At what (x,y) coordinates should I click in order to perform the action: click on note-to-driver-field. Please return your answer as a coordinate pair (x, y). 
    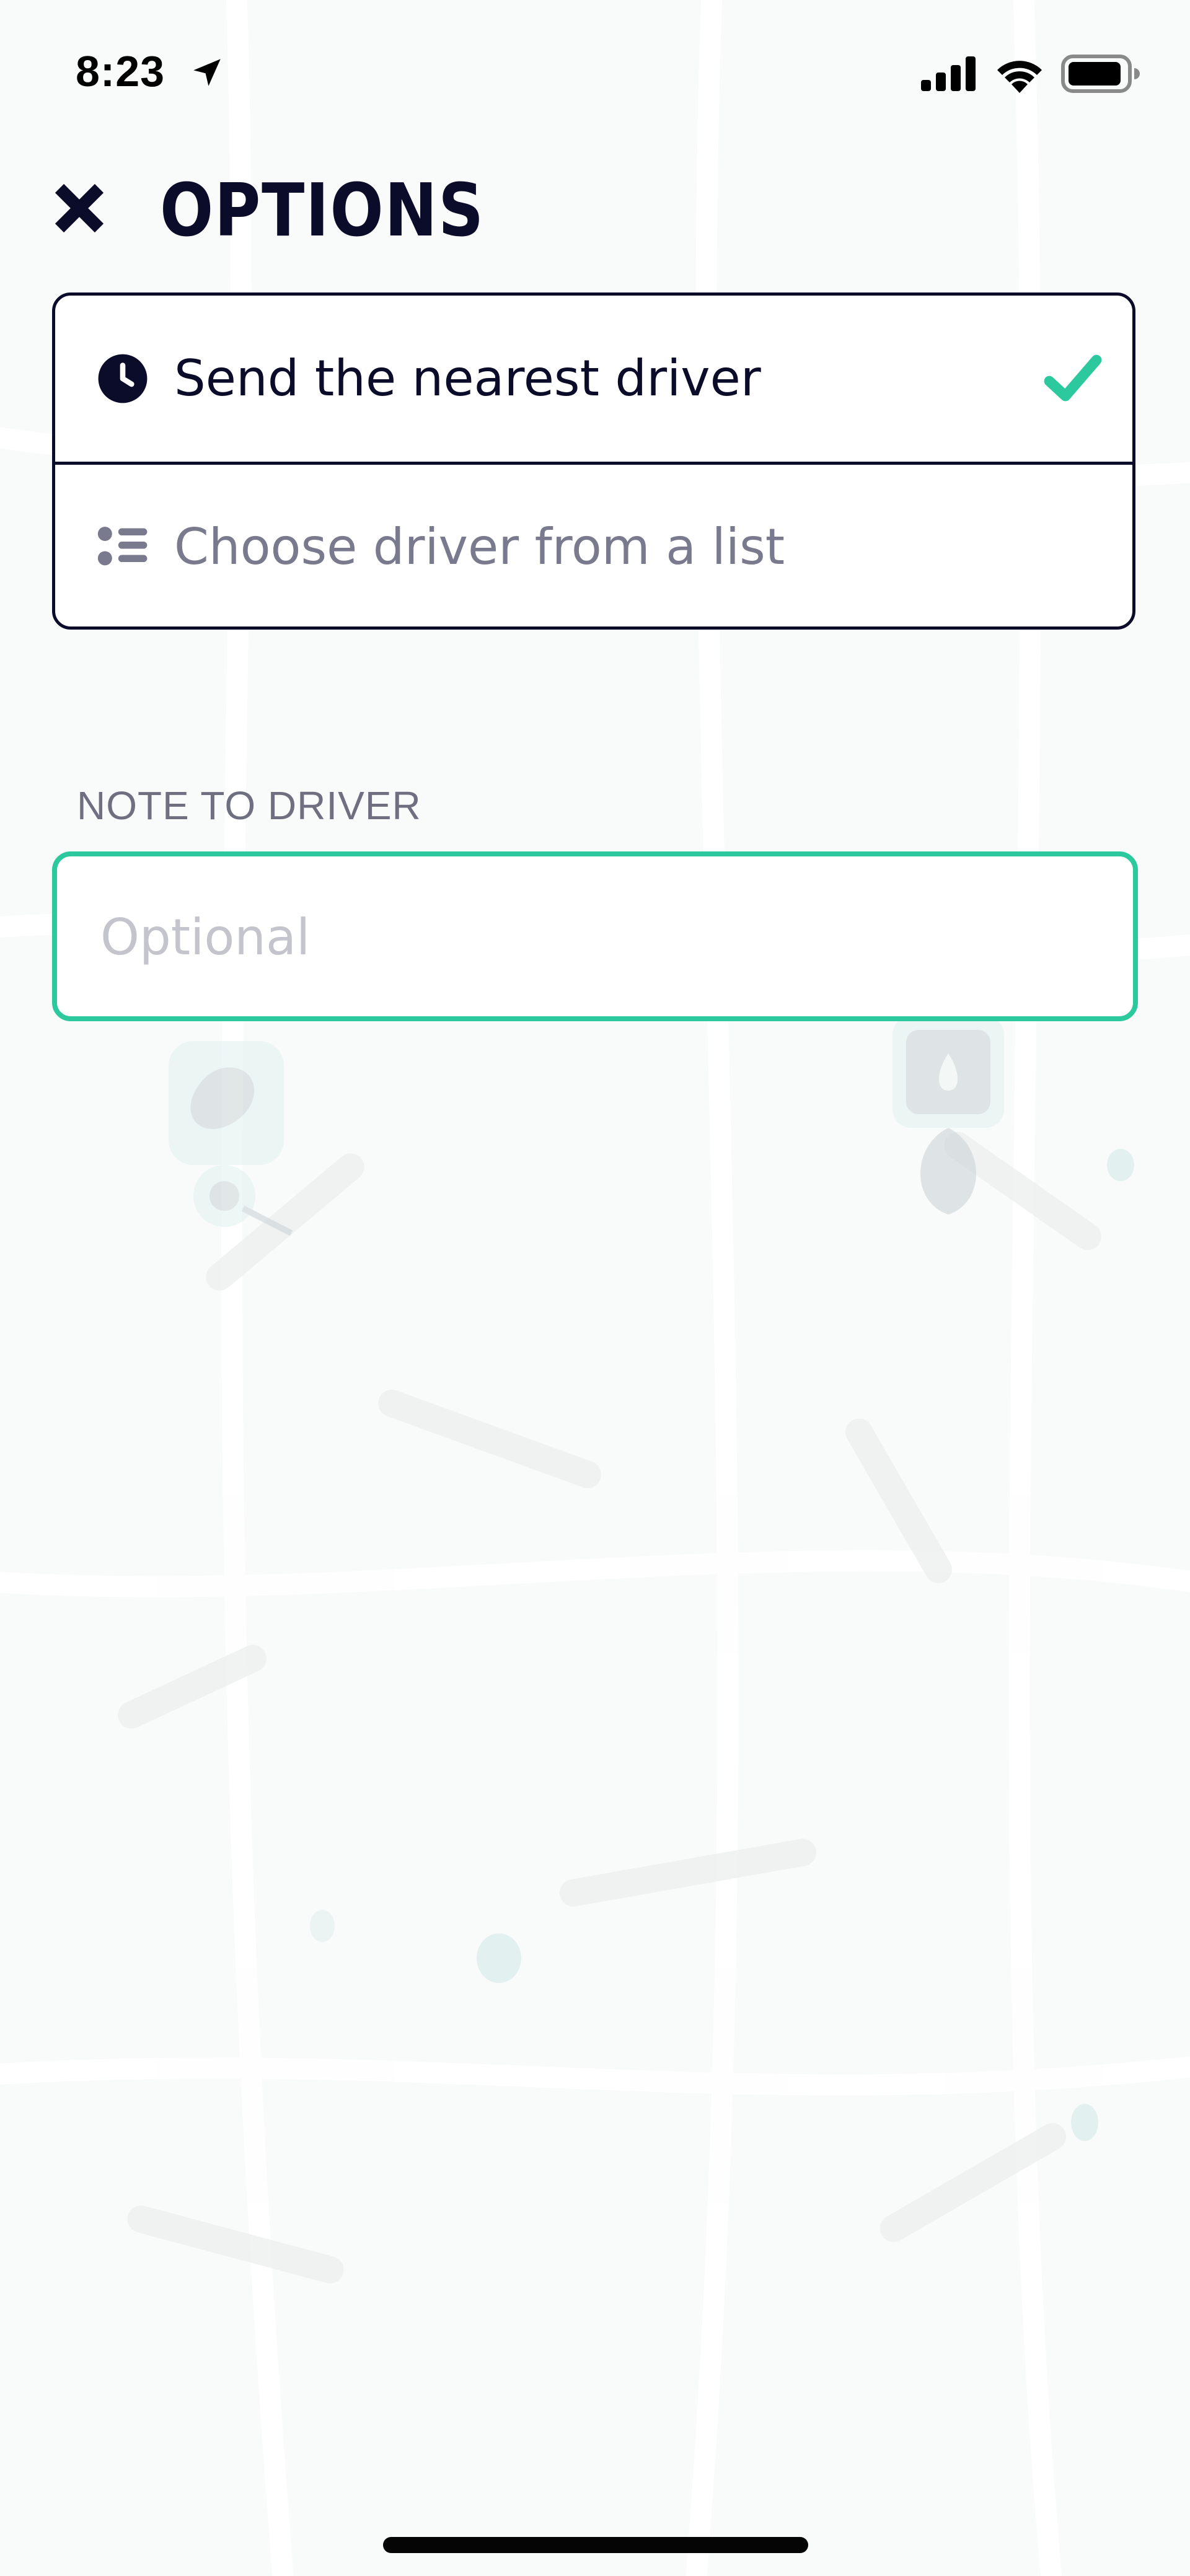
    Looking at the image, I should click on (595, 936).